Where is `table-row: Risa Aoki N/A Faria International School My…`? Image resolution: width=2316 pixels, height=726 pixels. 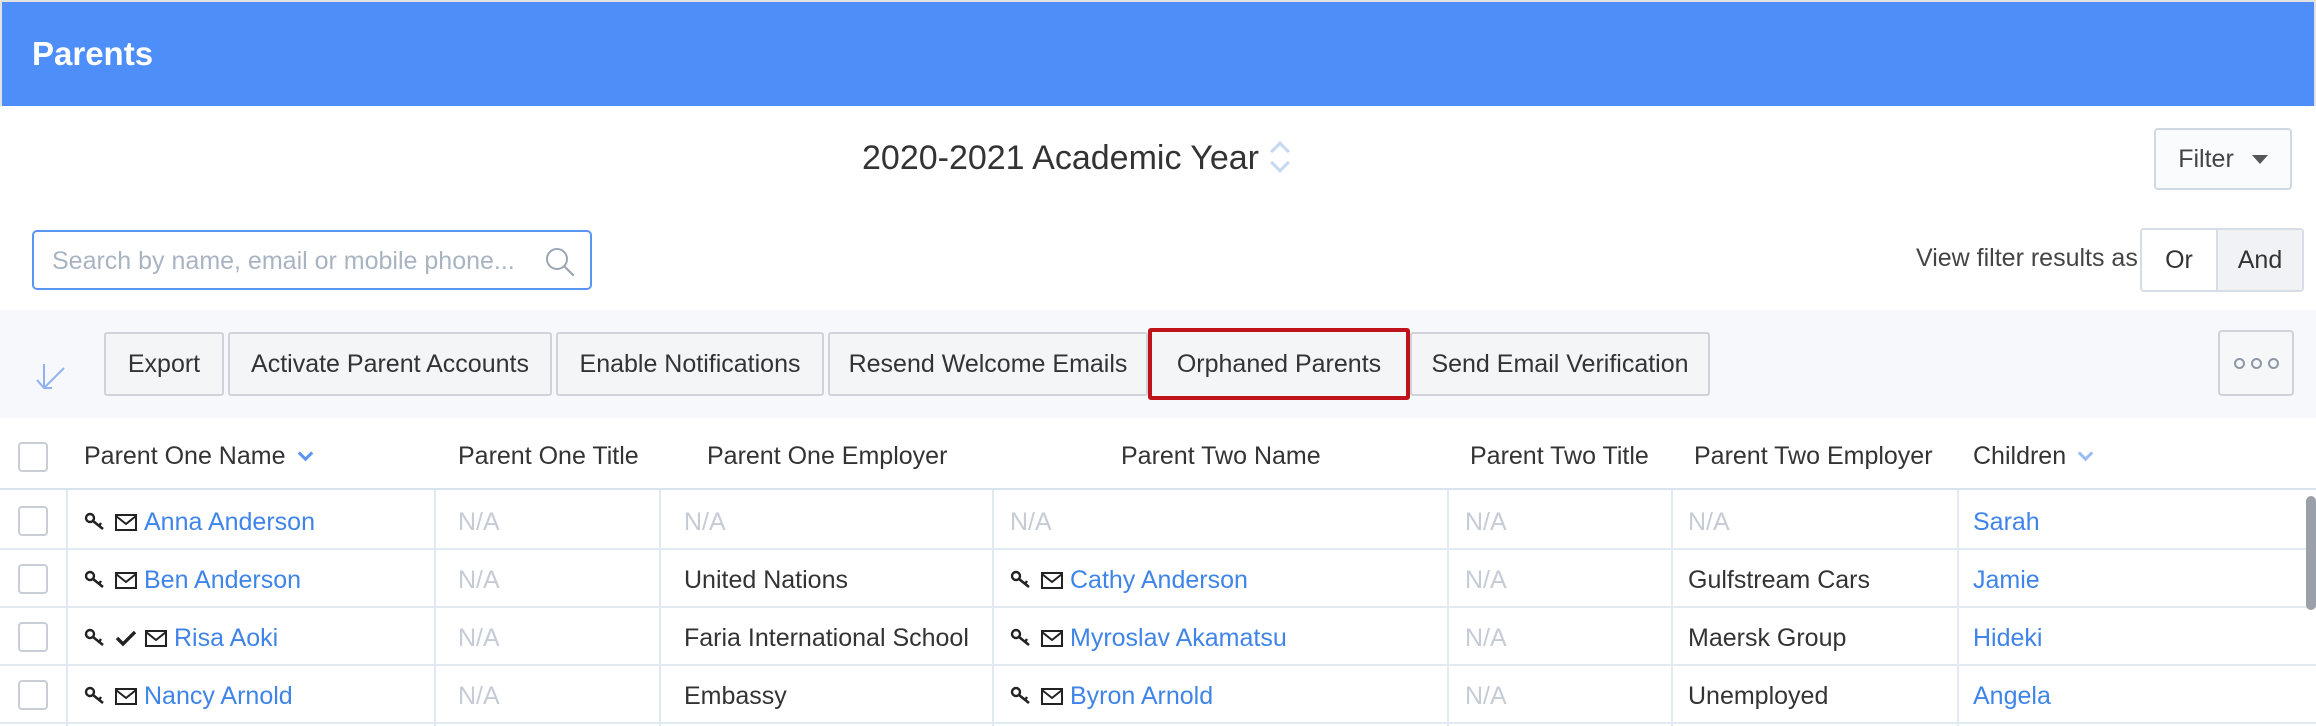
table-row: Risa Aoki N/A Faria International School My… is located at coordinates (1158, 637).